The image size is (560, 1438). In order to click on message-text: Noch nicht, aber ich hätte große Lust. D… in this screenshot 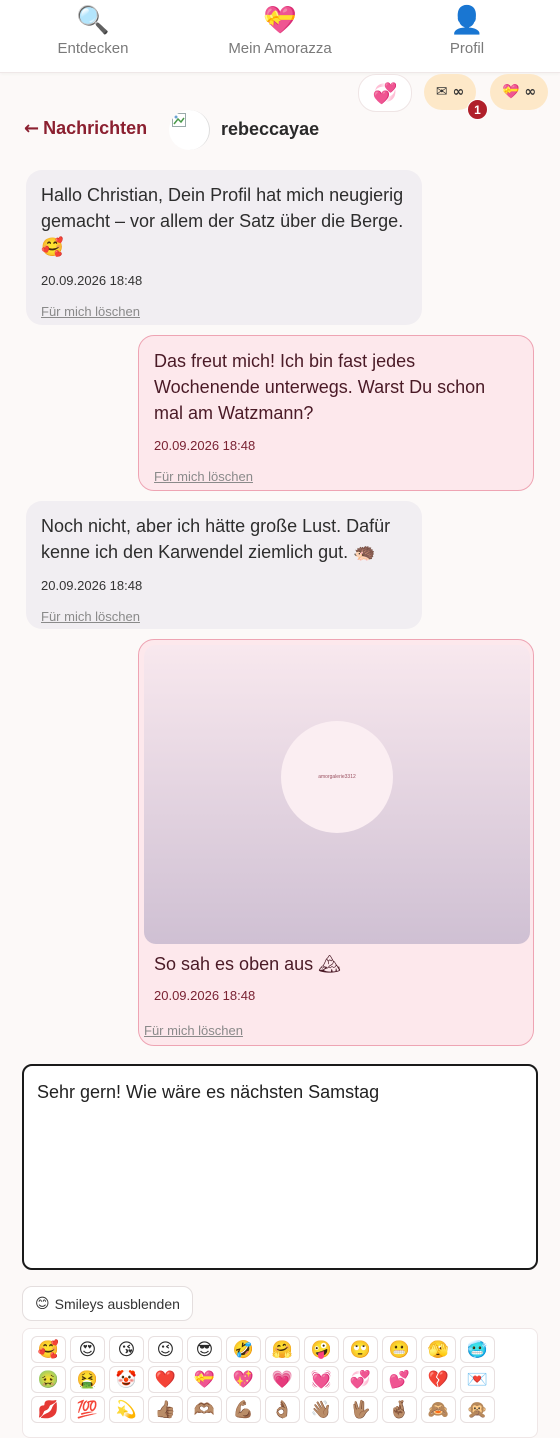, I will do `click(216, 539)`.